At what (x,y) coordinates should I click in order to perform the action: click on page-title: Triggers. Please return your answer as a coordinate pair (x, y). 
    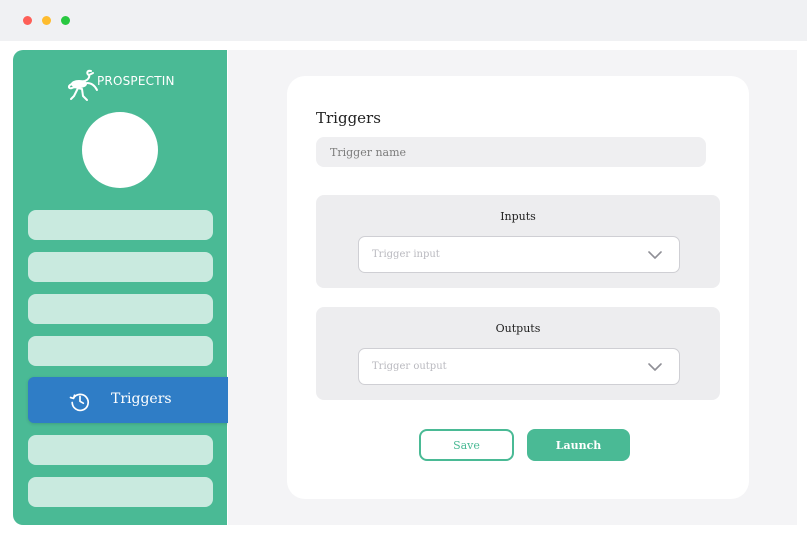
    Looking at the image, I should click on (348, 118).